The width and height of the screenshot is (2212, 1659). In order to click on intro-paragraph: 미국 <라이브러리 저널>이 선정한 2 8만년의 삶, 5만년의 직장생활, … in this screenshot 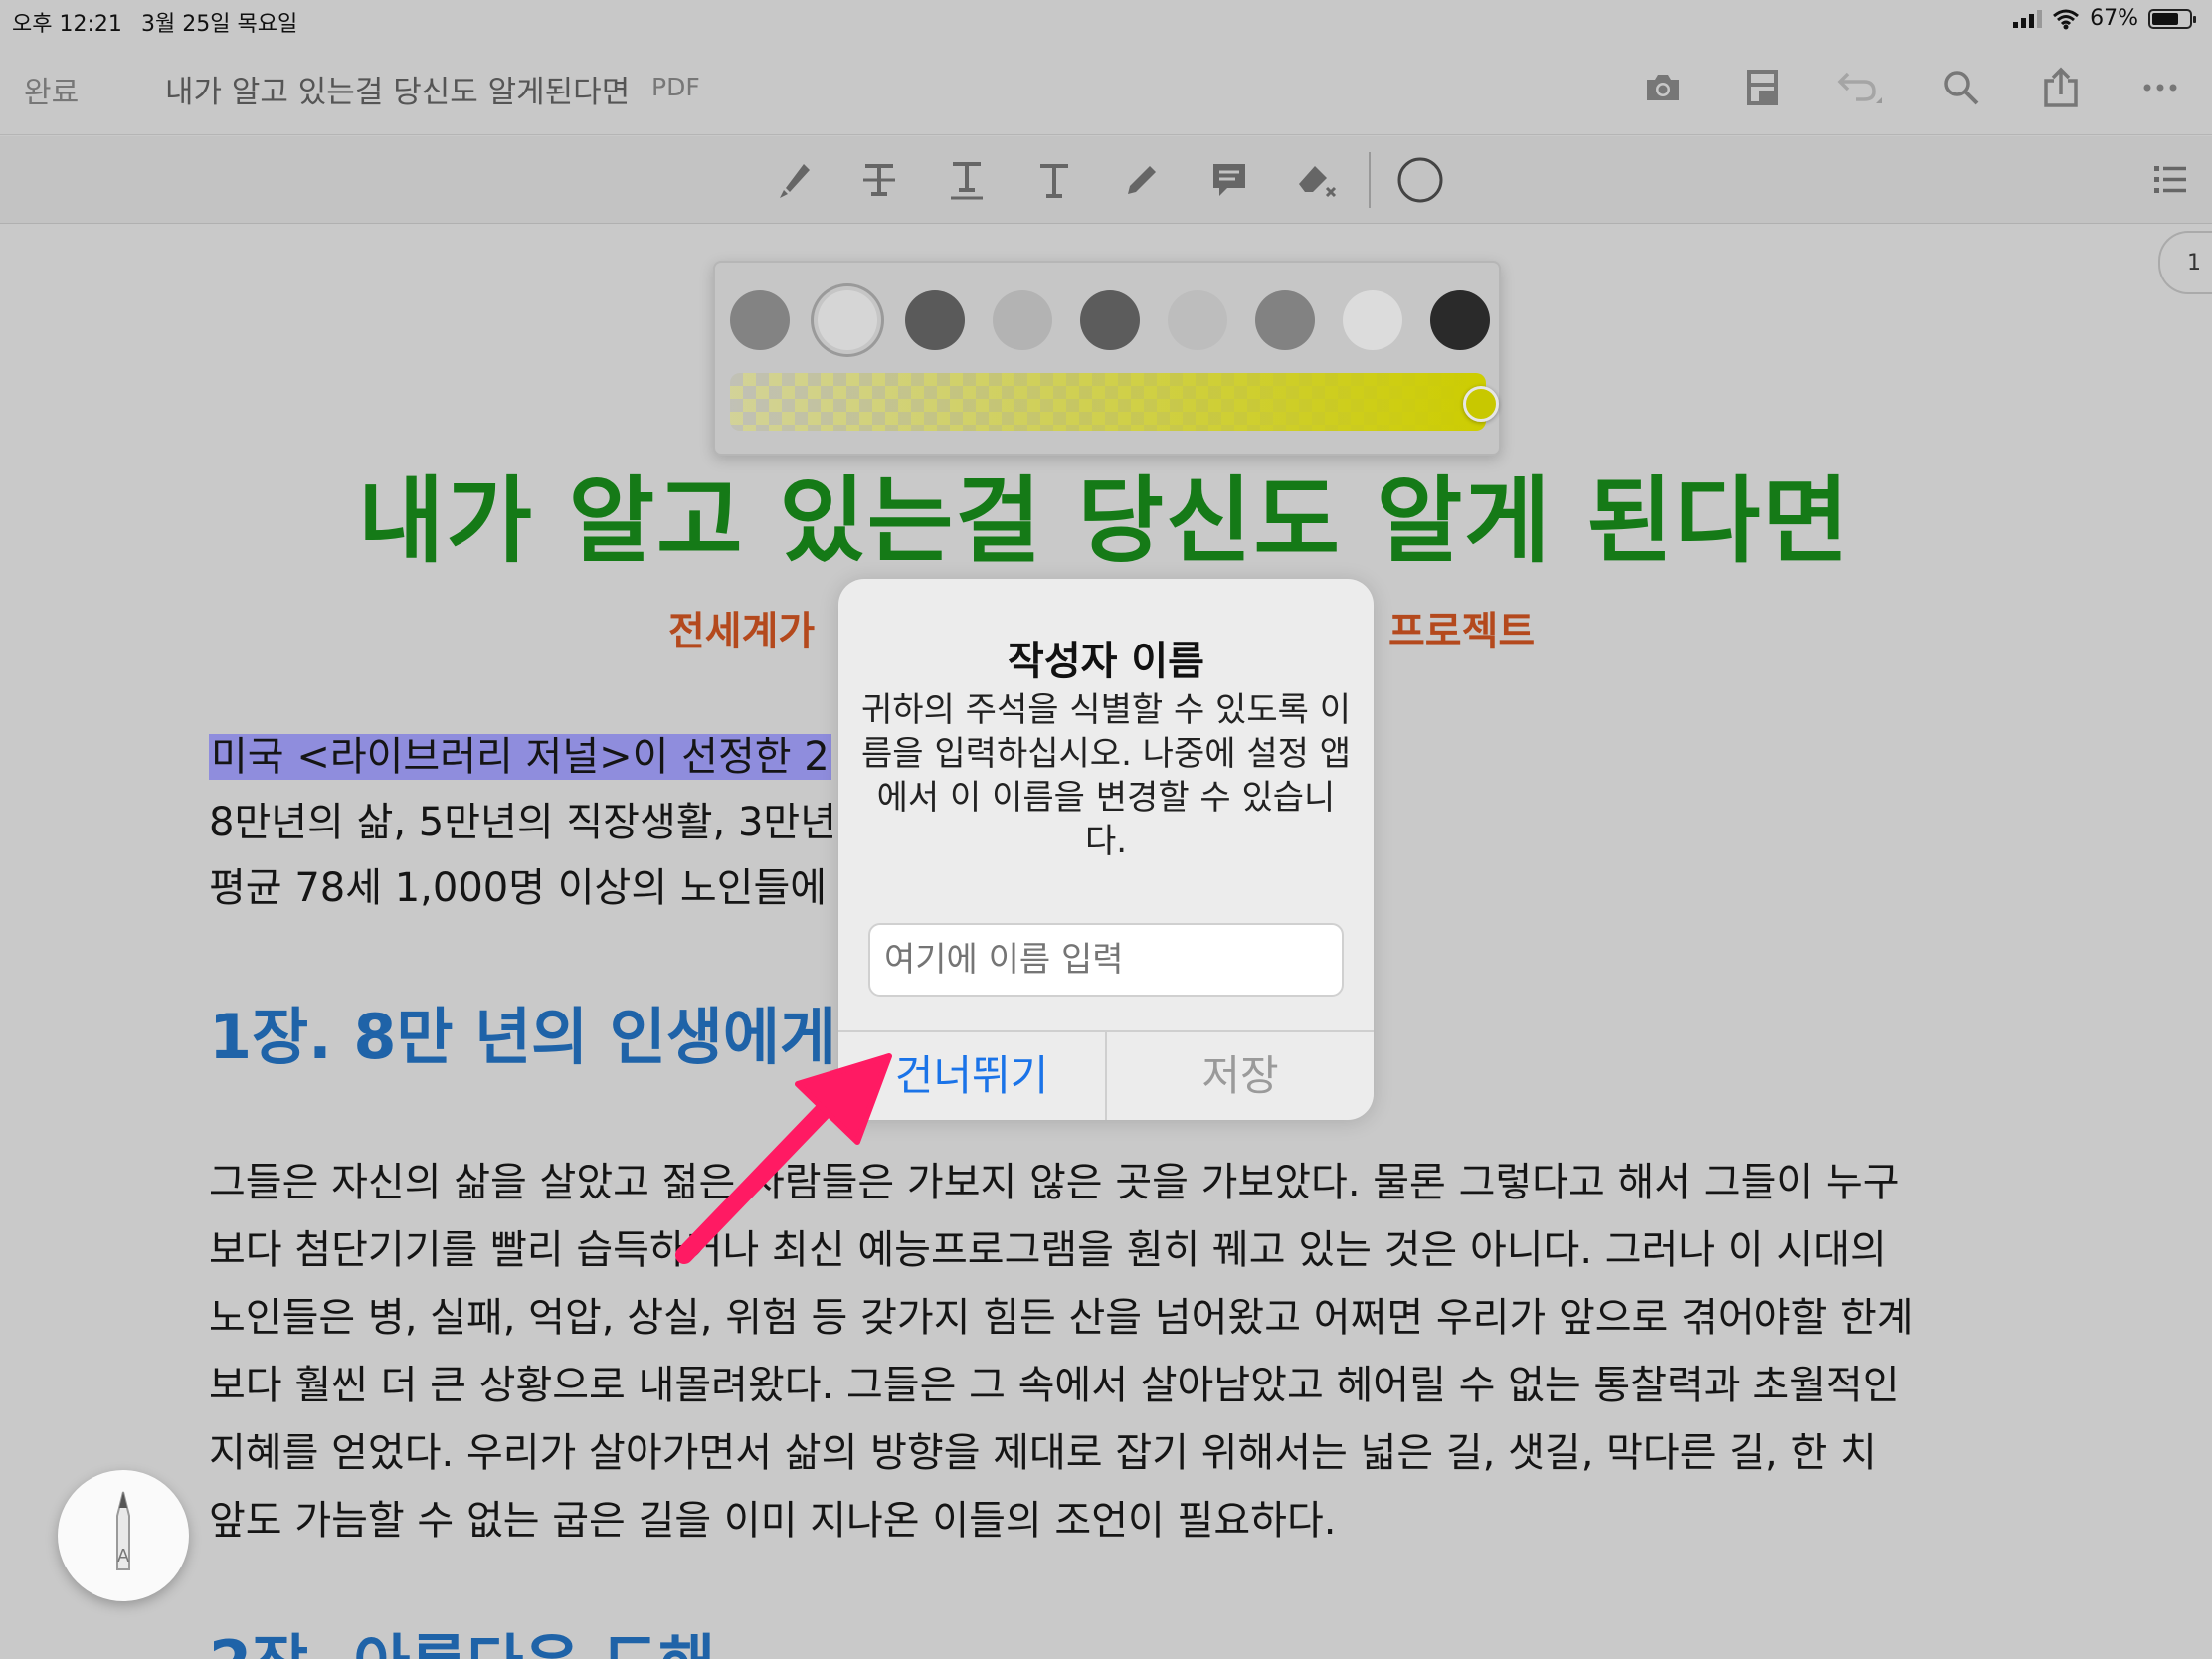, I will do `click(522, 822)`.